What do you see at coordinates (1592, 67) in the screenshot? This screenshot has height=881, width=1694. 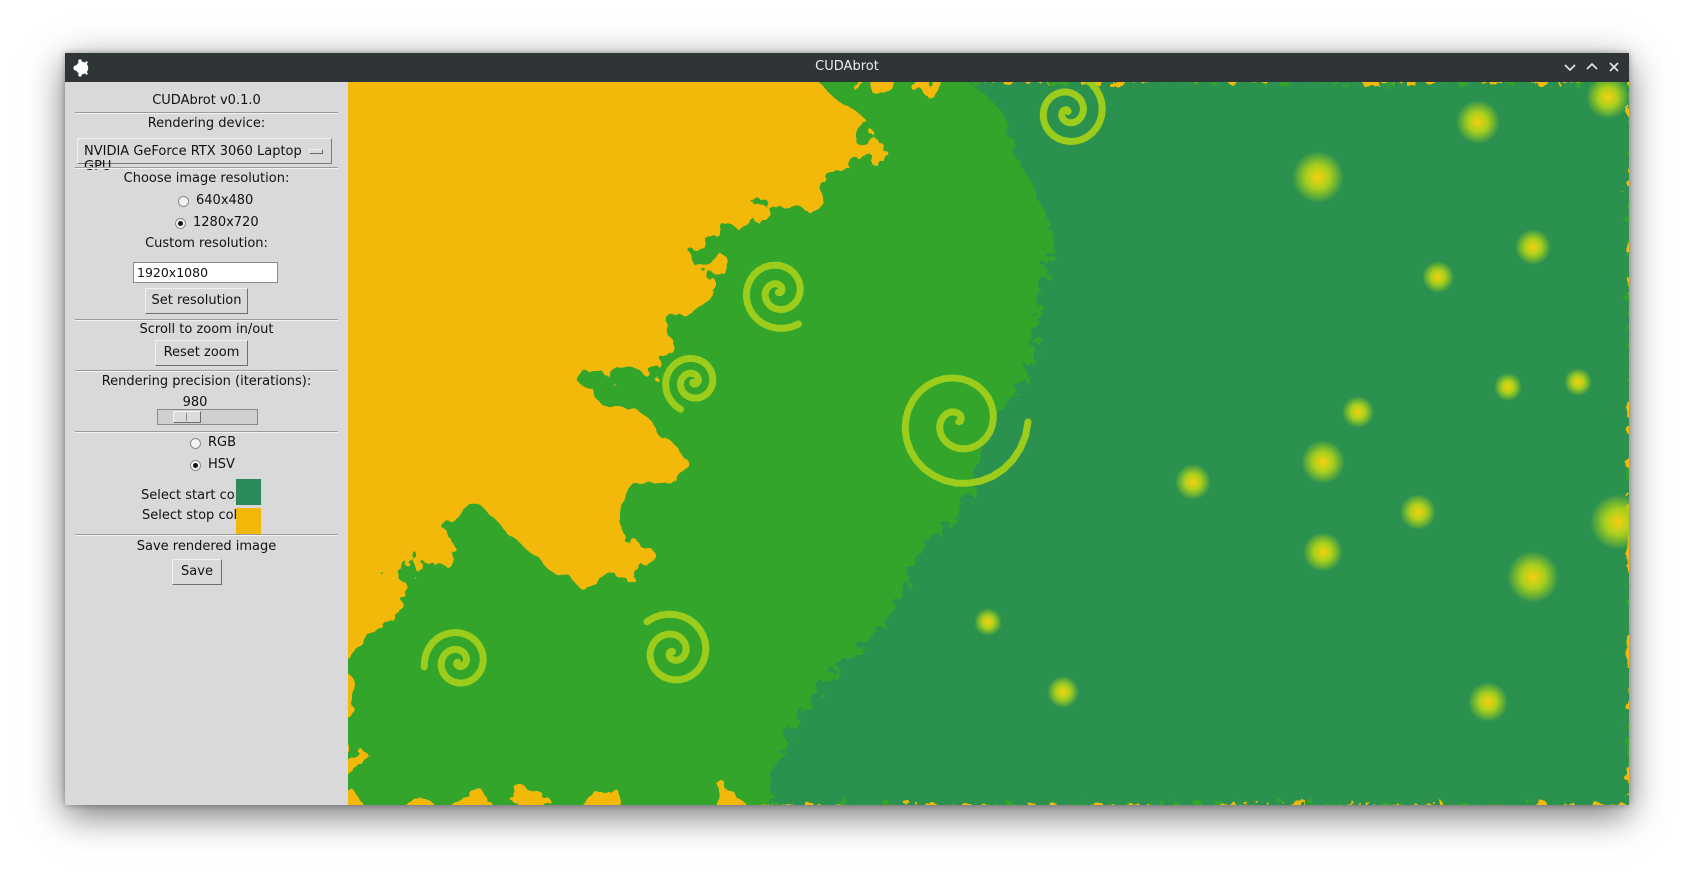 I see `maximize-icon` at bounding box center [1592, 67].